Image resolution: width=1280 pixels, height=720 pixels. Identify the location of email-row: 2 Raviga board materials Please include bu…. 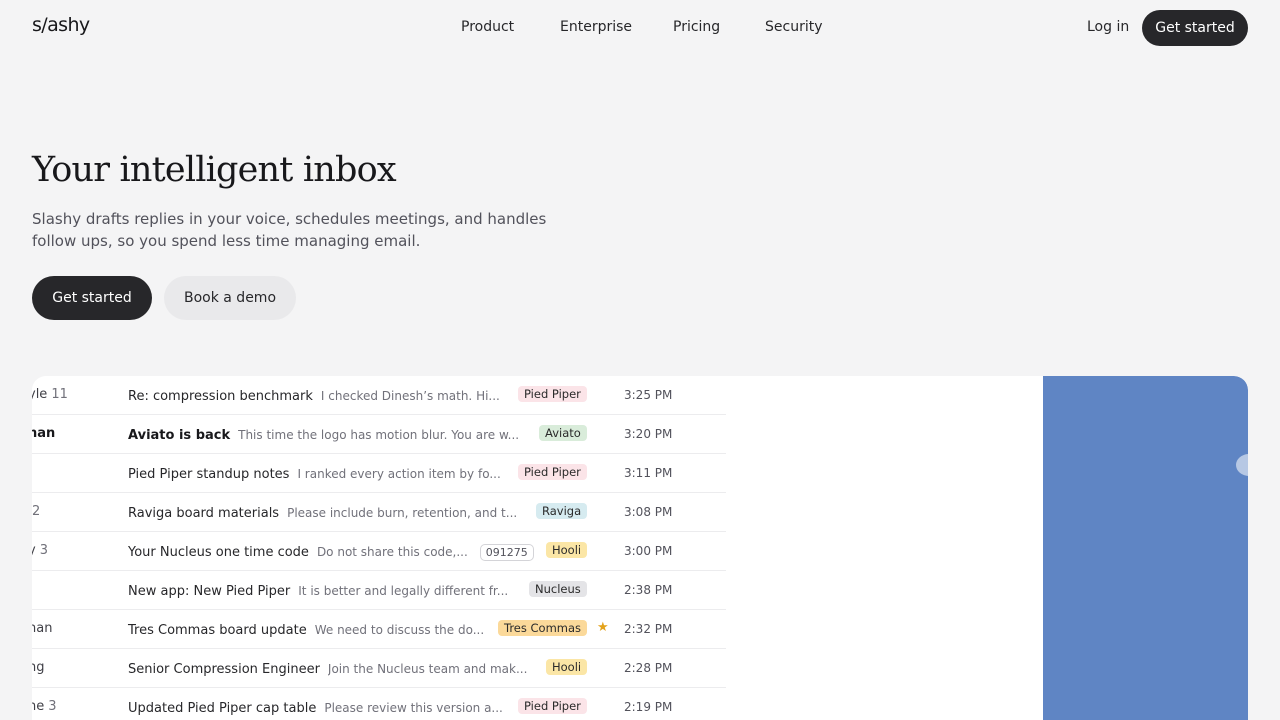
(379, 512).